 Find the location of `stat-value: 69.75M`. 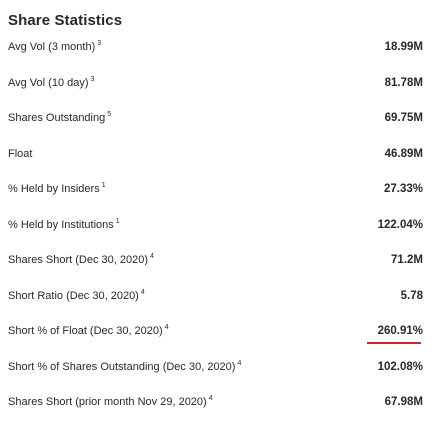

stat-value: 69.75M is located at coordinates (403, 118).